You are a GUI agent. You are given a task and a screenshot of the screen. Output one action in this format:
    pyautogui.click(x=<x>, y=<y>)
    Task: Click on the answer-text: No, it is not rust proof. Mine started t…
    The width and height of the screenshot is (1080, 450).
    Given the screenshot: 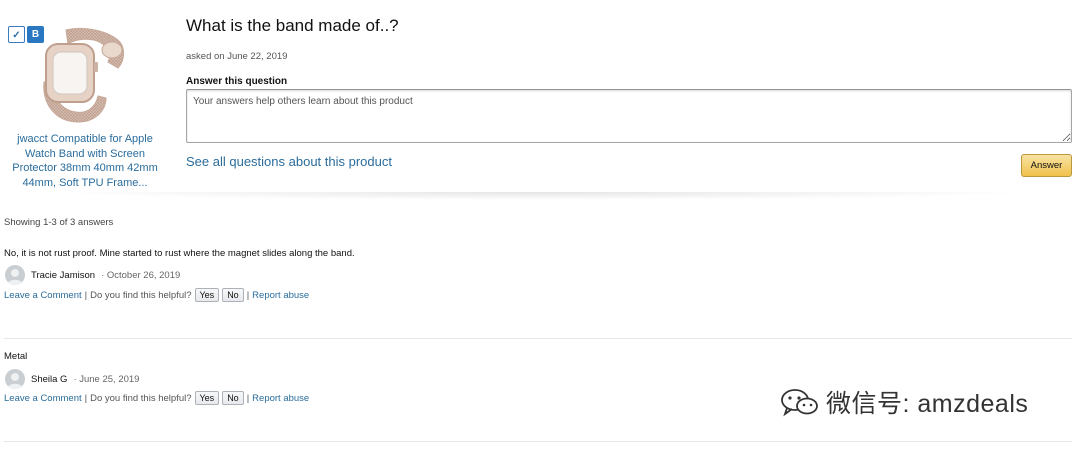 What is the action you would take?
    pyautogui.click(x=179, y=253)
    